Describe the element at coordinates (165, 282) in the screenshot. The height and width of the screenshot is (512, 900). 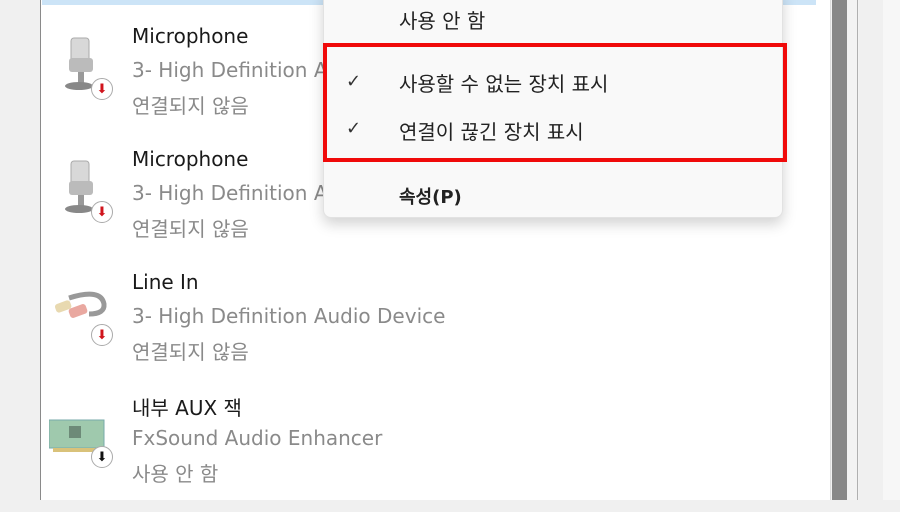
I see `device-name: Line In` at that location.